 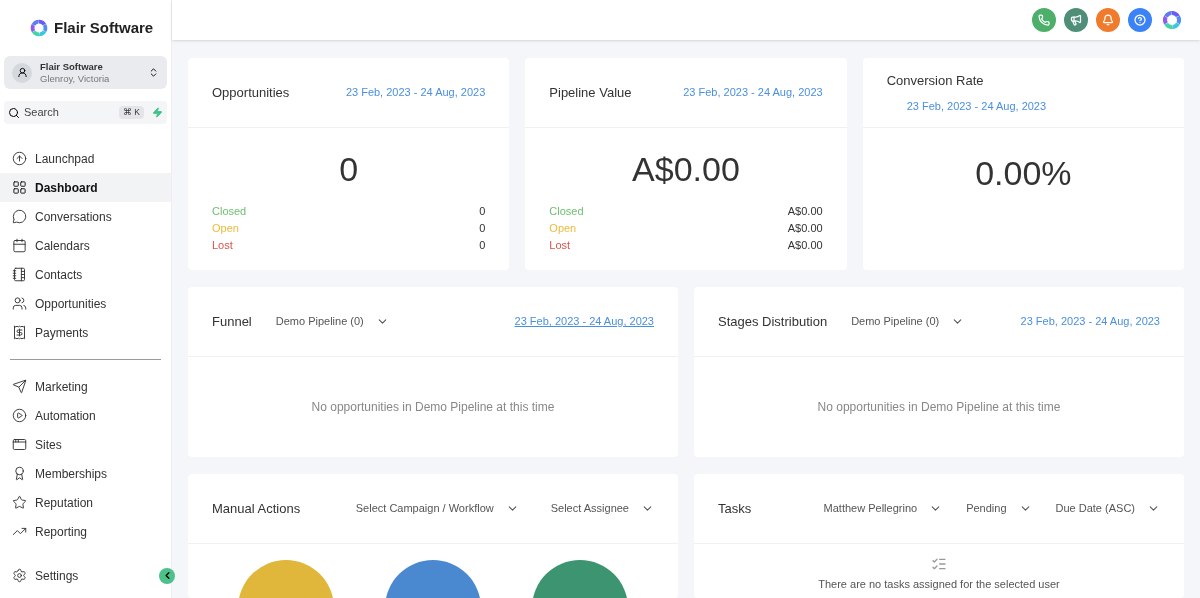 What do you see at coordinates (1023, 173) in the screenshot?
I see `stat-value: 0.00%` at bounding box center [1023, 173].